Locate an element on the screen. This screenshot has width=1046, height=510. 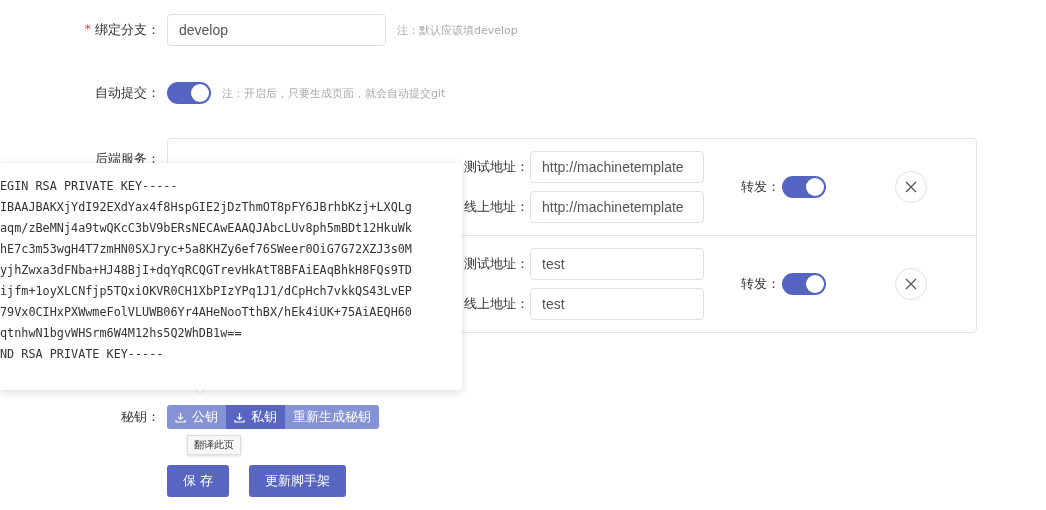
field-label: 绑定分支： is located at coordinates (127, 30).